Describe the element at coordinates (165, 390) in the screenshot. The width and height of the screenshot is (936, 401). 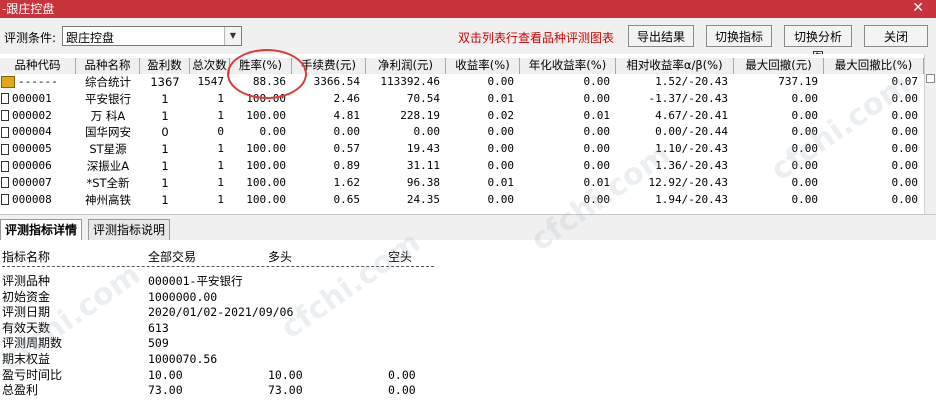
I see `metric-all-value: 73.00` at that location.